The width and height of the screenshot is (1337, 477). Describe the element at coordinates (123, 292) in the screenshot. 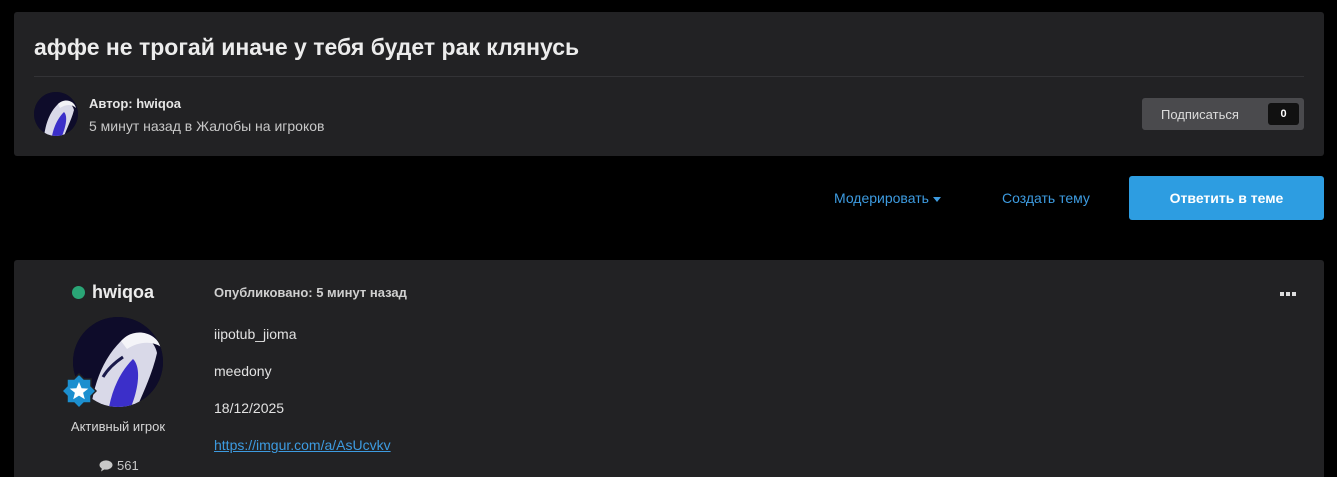

I see `post-author-name: hwiqoa` at that location.